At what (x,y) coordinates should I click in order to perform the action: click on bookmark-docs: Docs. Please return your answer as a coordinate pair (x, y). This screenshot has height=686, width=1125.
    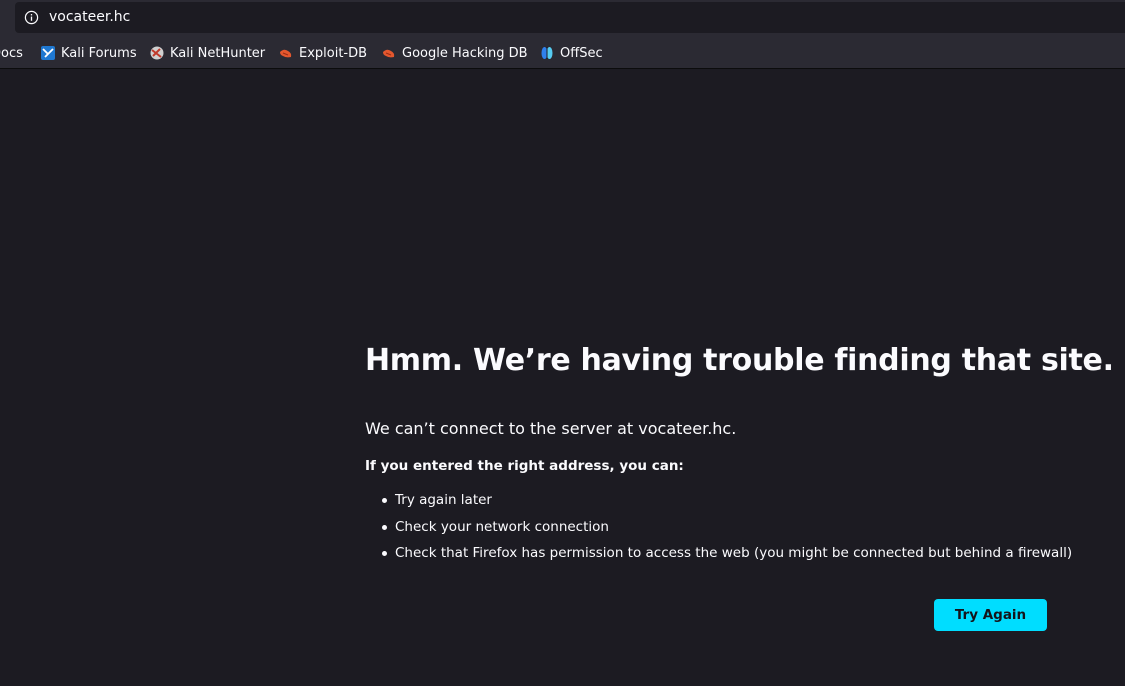
    Looking at the image, I should click on (11, 53).